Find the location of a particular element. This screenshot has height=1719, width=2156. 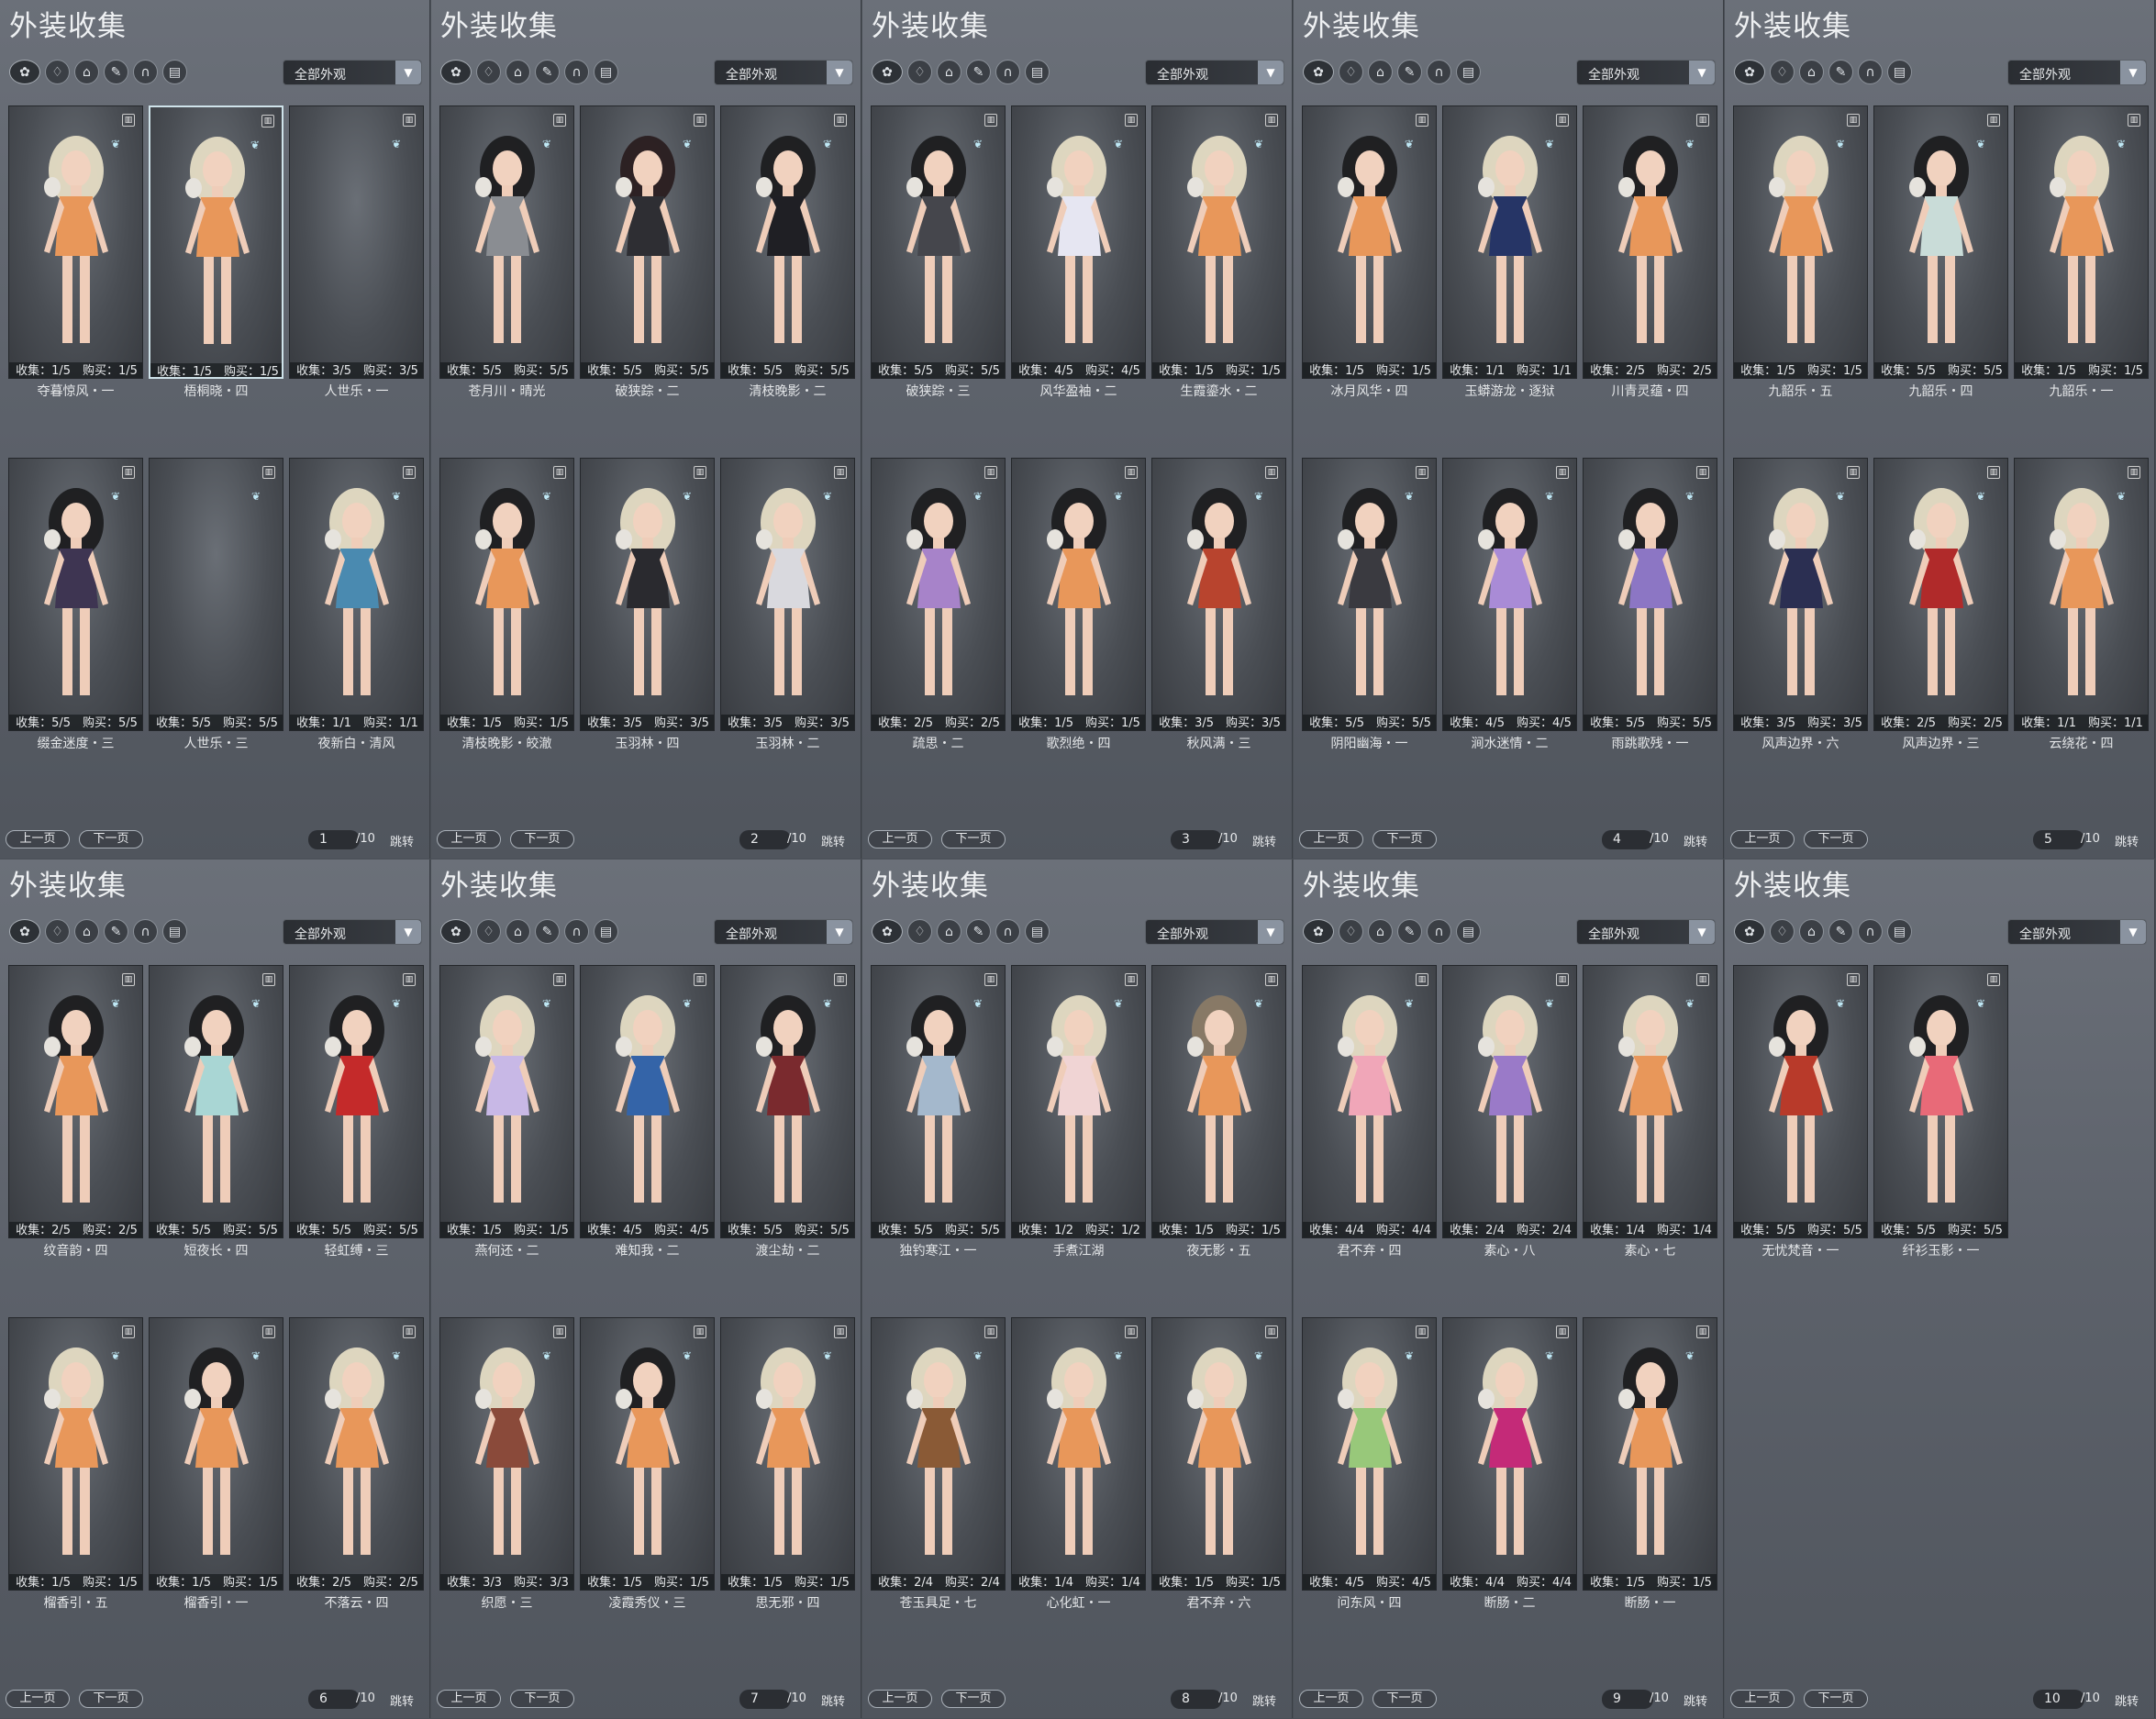

outfit-card: ❦ ▥ 收集：5/5 购买：5/5 阴阳幽海・一 is located at coordinates (1369, 604).